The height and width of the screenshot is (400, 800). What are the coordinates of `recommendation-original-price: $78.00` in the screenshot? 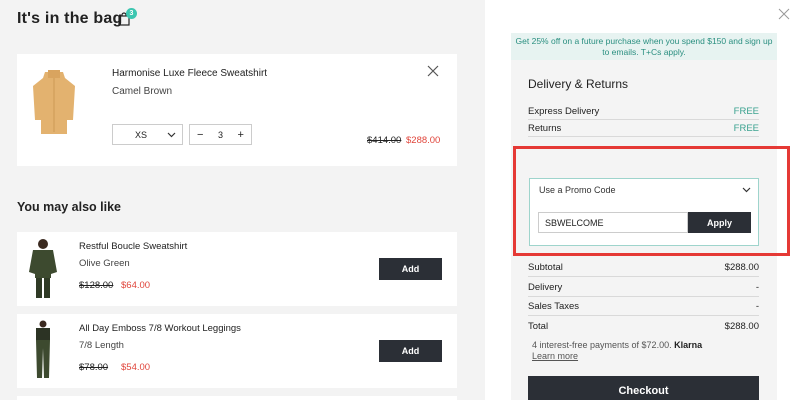 It's located at (94, 367).